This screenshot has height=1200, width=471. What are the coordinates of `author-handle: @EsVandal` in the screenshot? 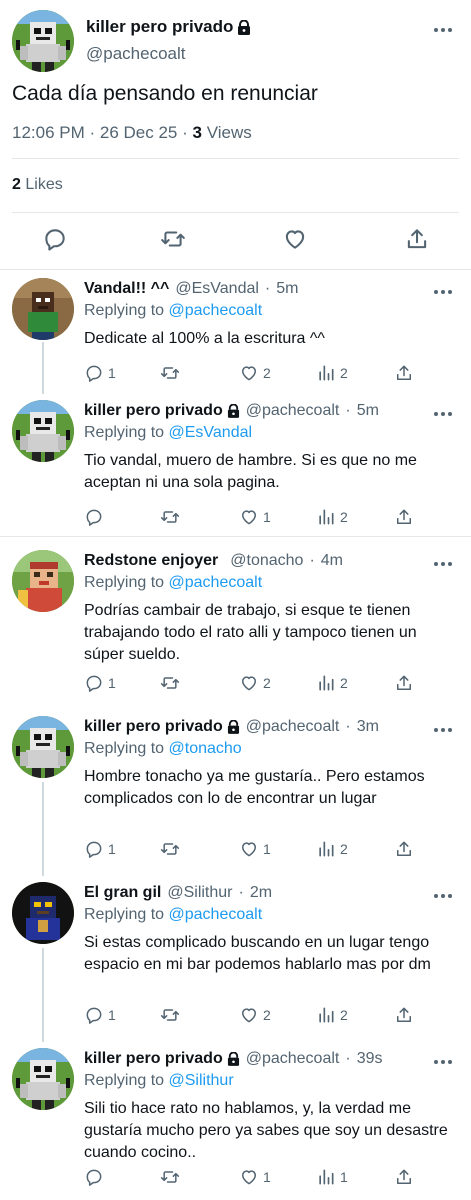 It's located at (217, 289).